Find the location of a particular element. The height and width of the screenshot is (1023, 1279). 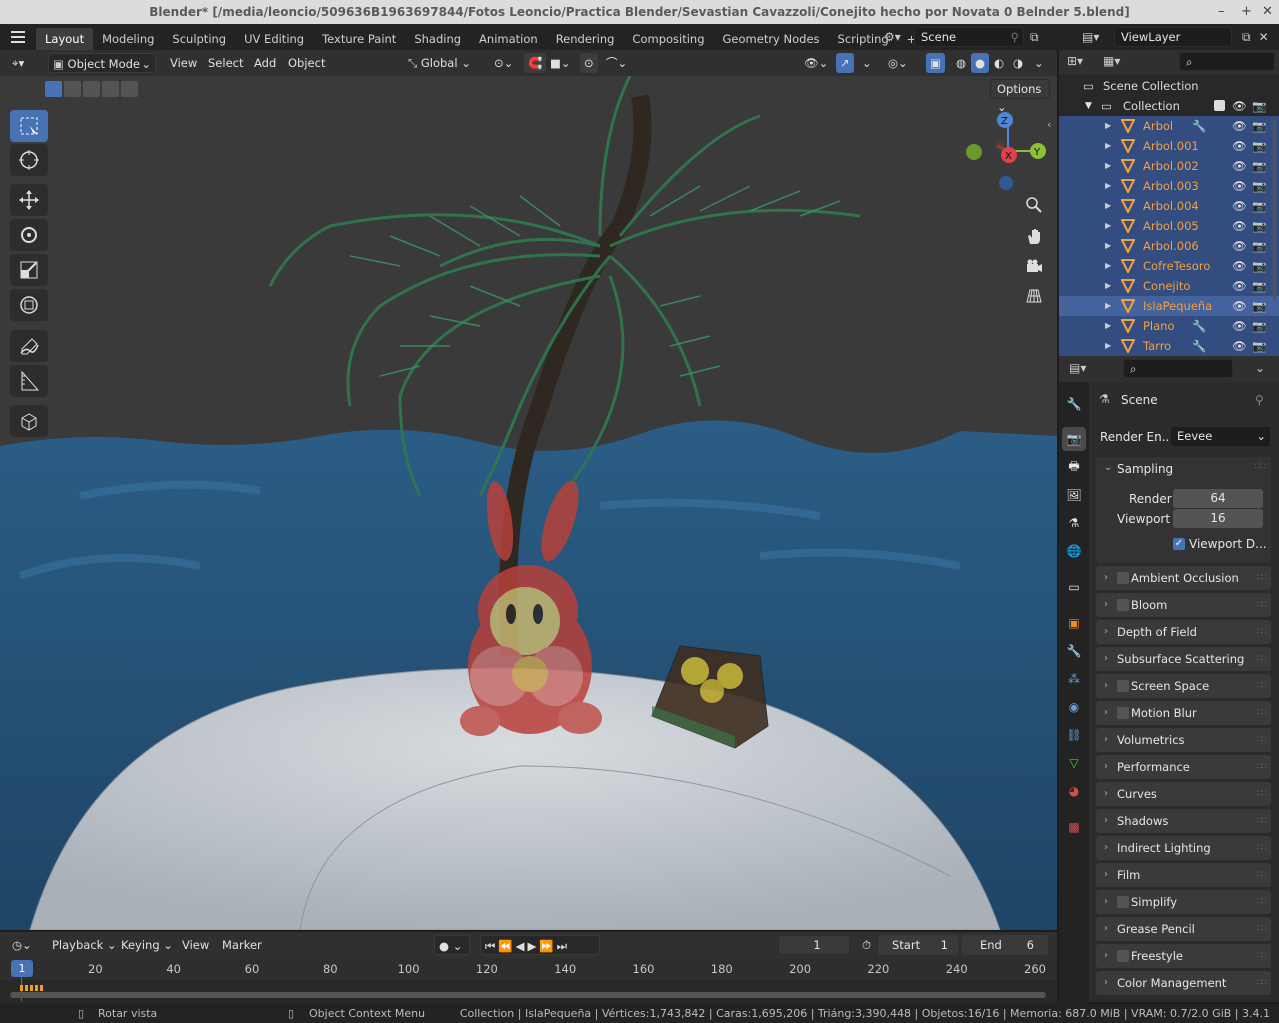

outliner-scrollbar is located at coordinates (1274, 210).